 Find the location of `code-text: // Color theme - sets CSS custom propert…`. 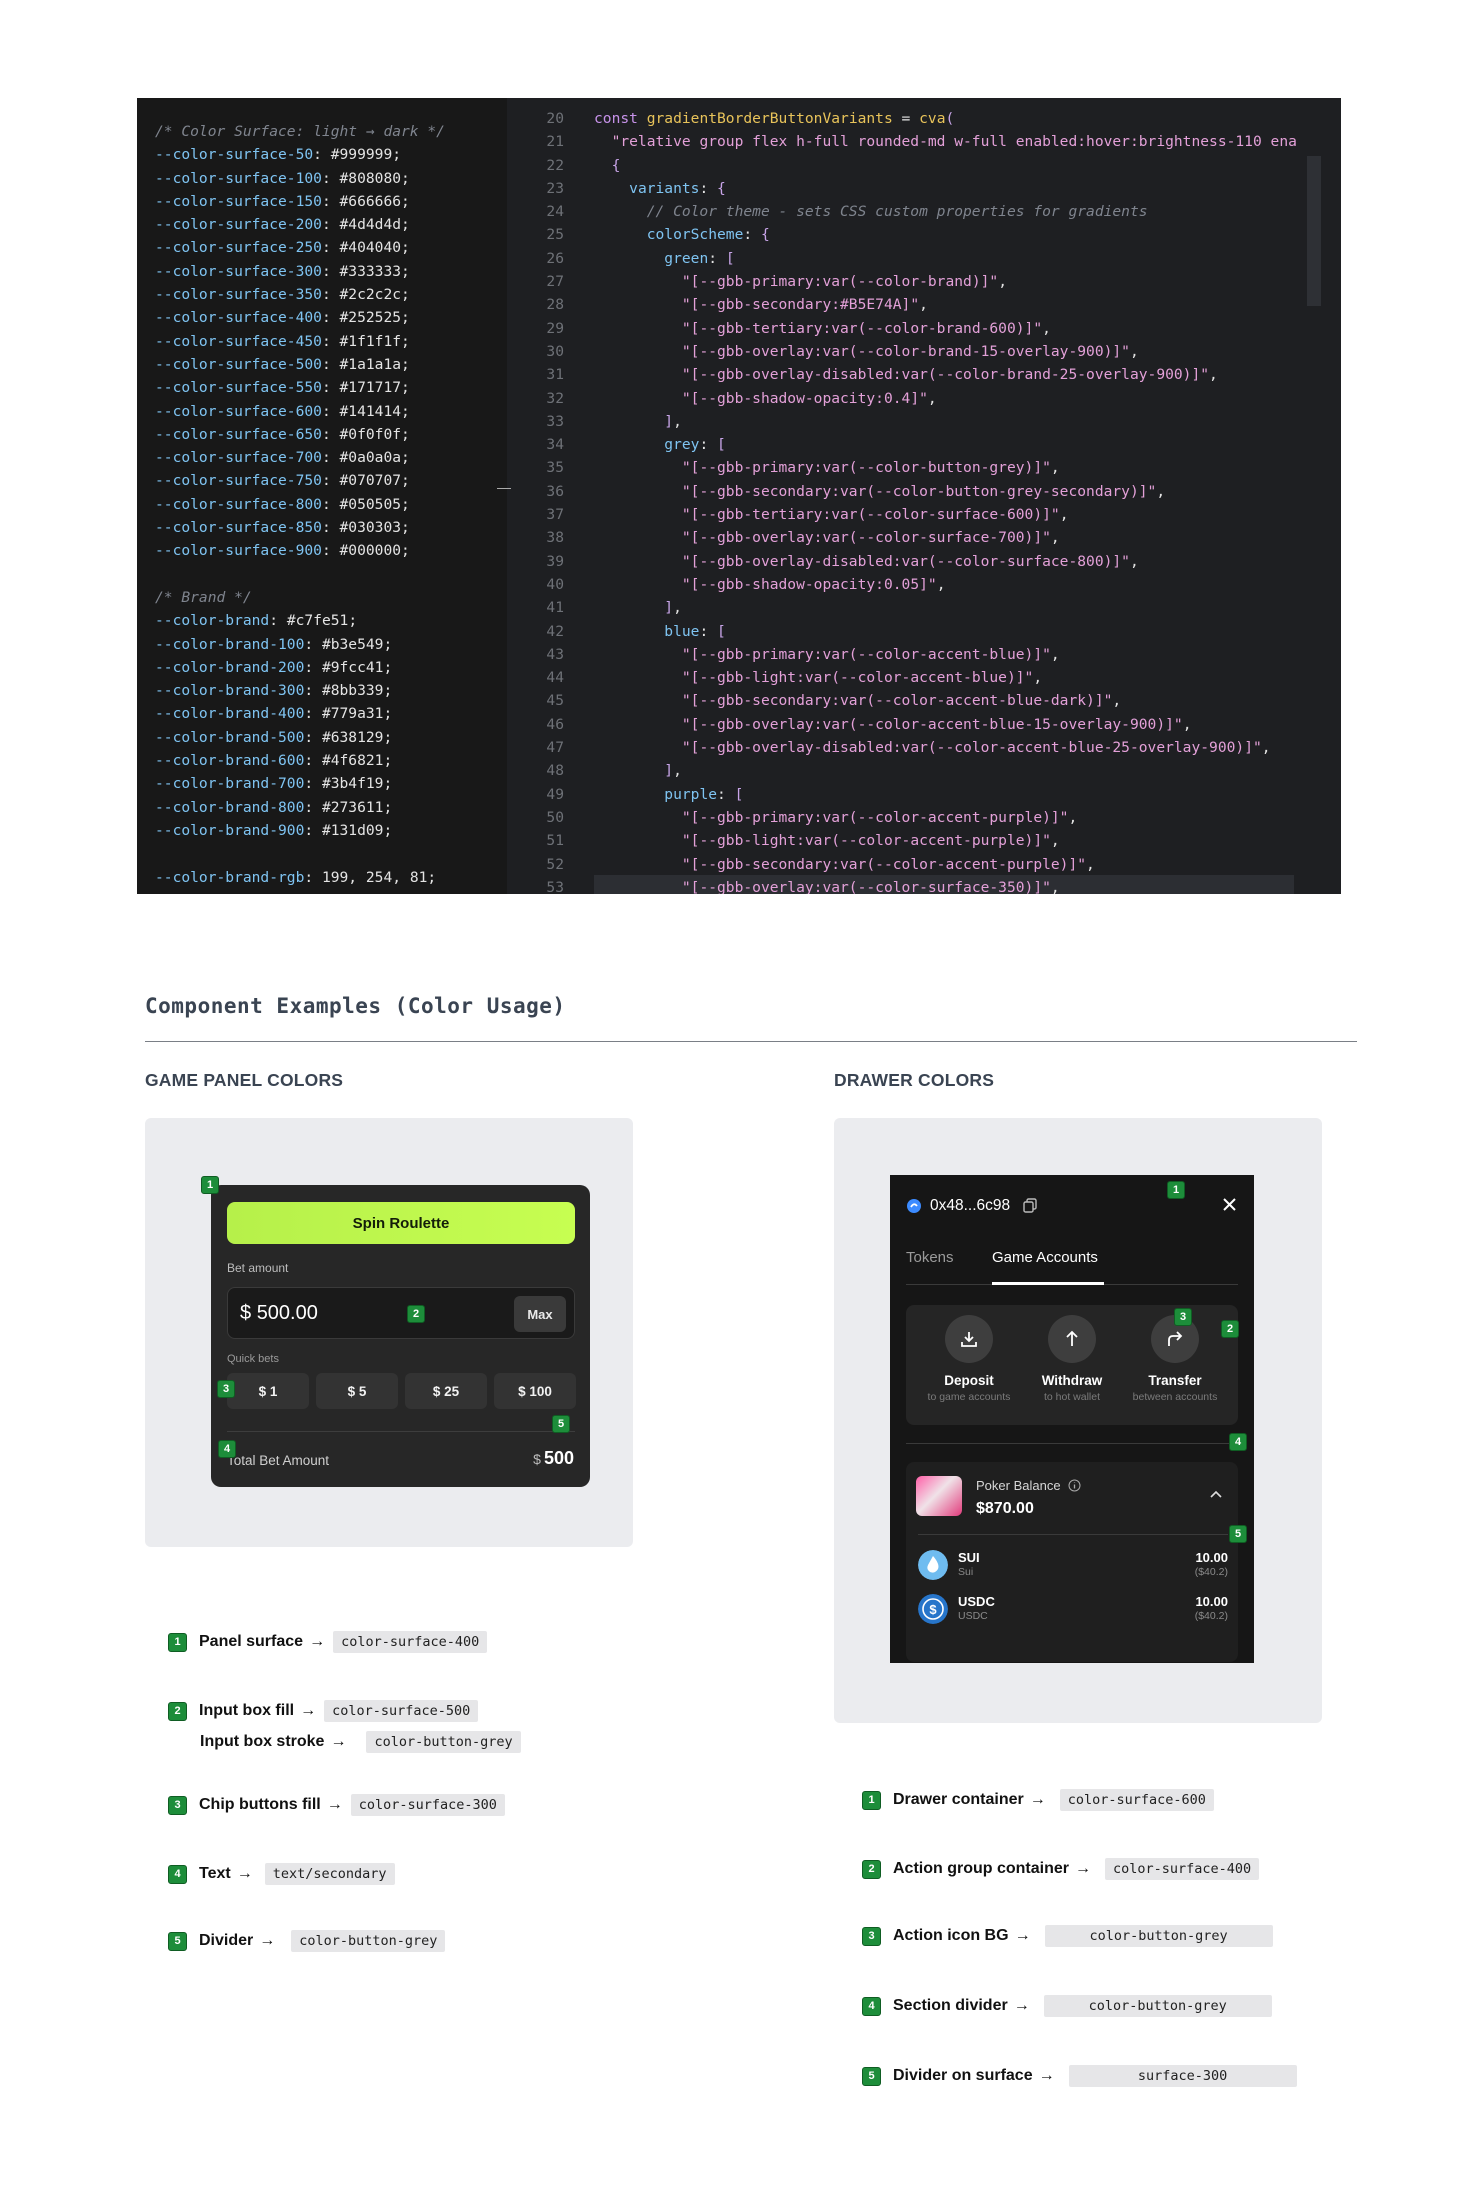

code-text: // Color theme - sets CSS custom propert… is located at coordinates (897, 212).